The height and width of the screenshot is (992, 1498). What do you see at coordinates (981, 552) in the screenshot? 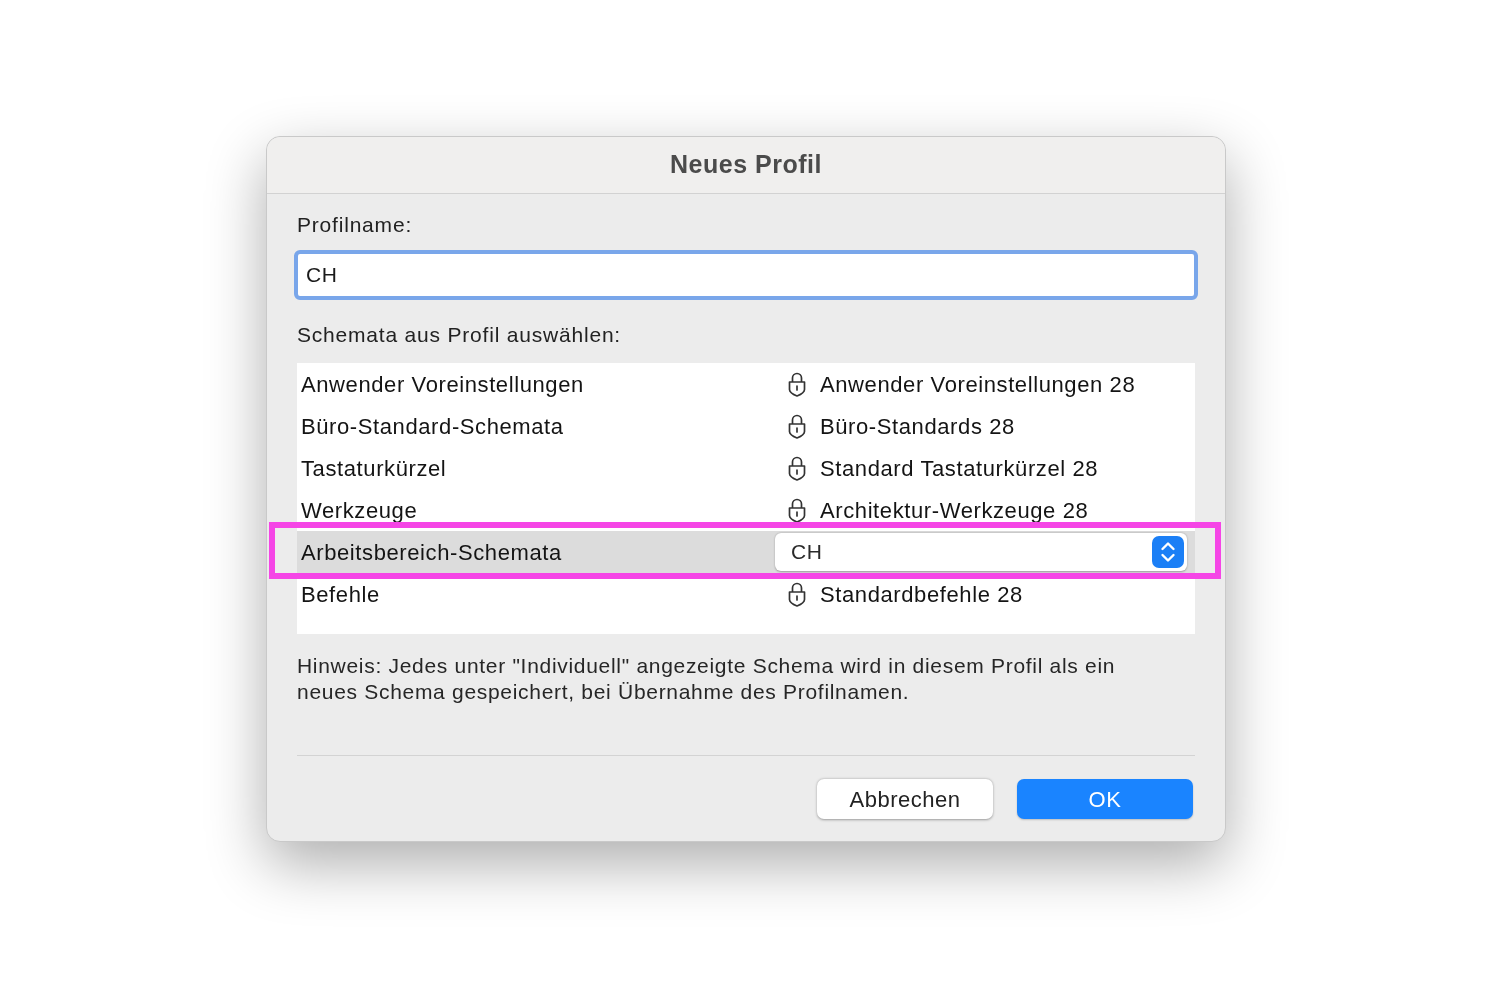
I see `popup-button: CH` at bounding box center [981, 552].